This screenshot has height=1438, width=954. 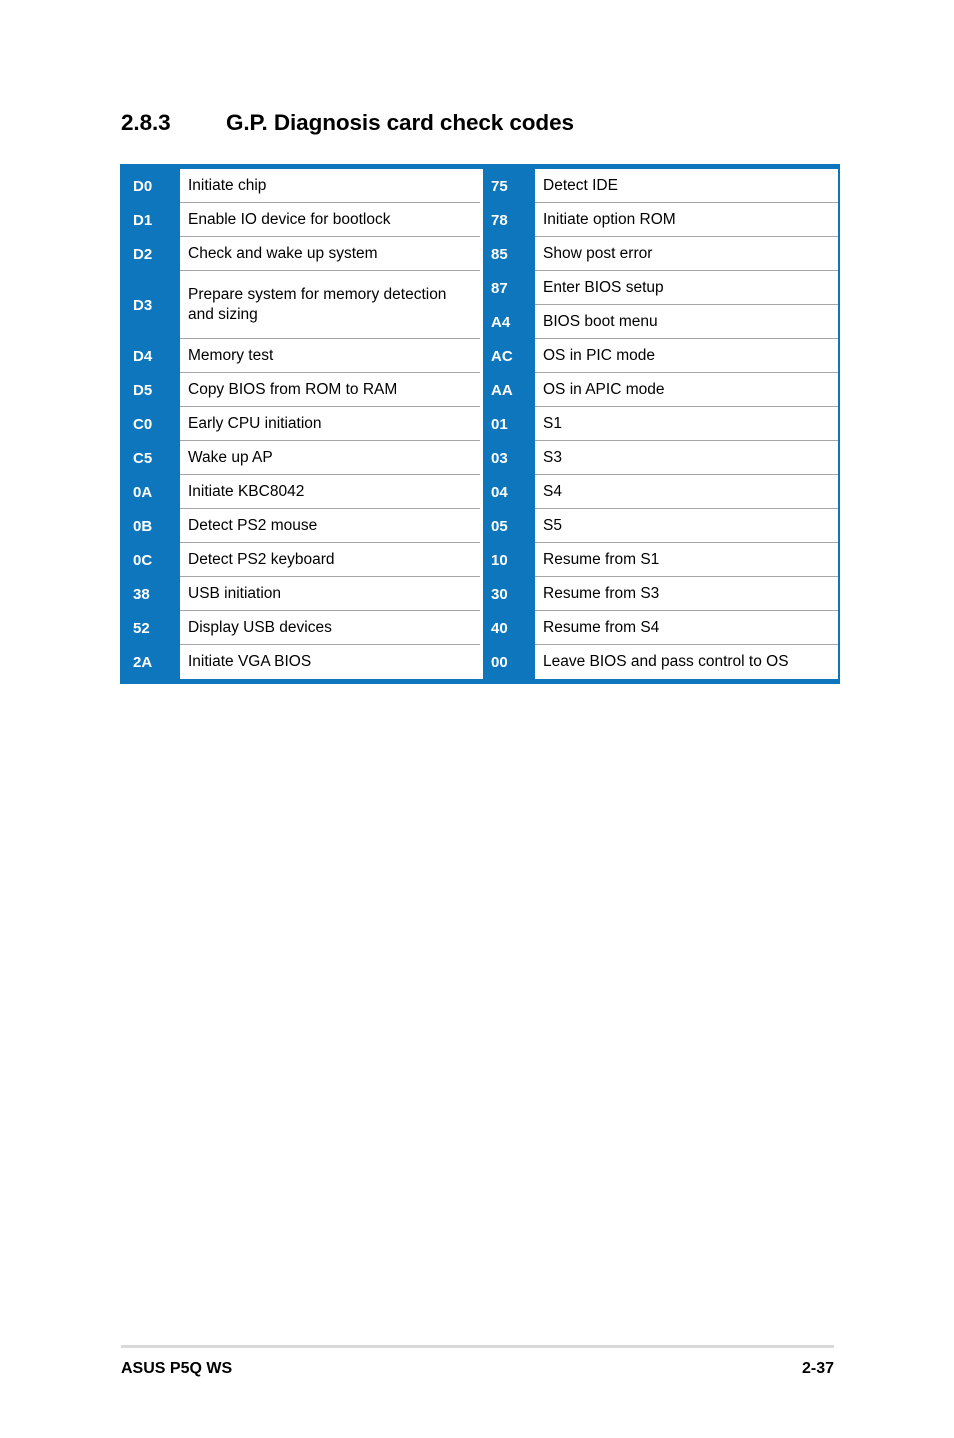 I want to click on code-cell: 30, so click(x=509, y=594).